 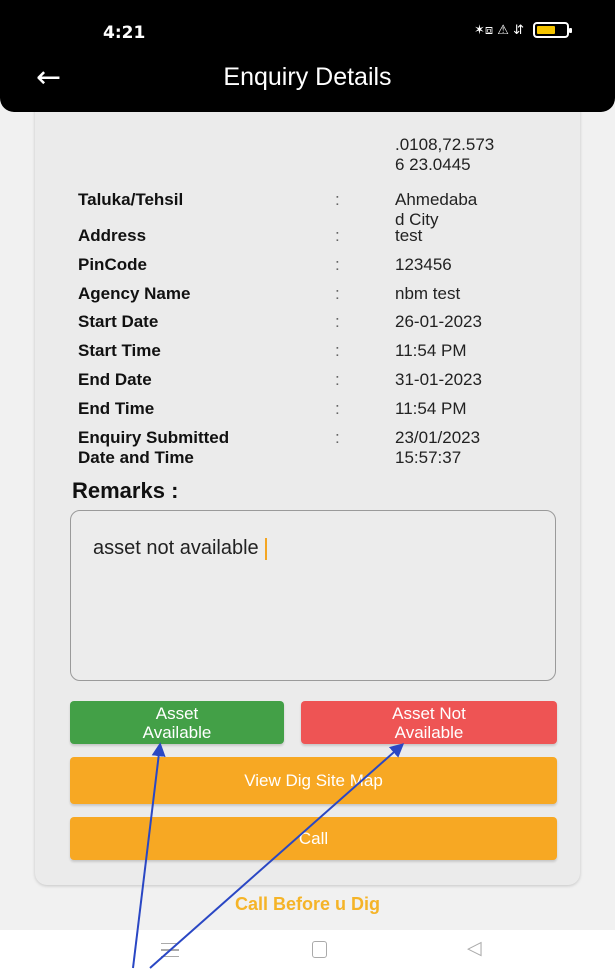 I want to click on detail-label: PinCode, so click(x=112, y=264).